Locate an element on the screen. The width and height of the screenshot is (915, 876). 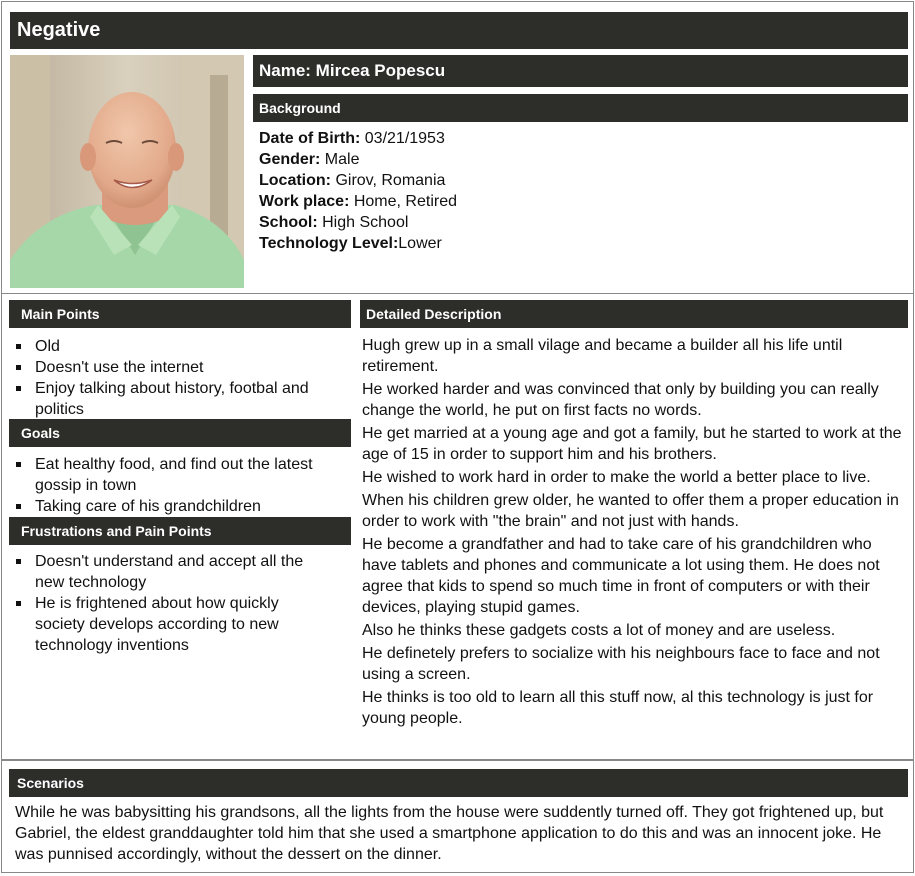
list-item: Taking care of his grandchildren is located at coordinates (175, 506).